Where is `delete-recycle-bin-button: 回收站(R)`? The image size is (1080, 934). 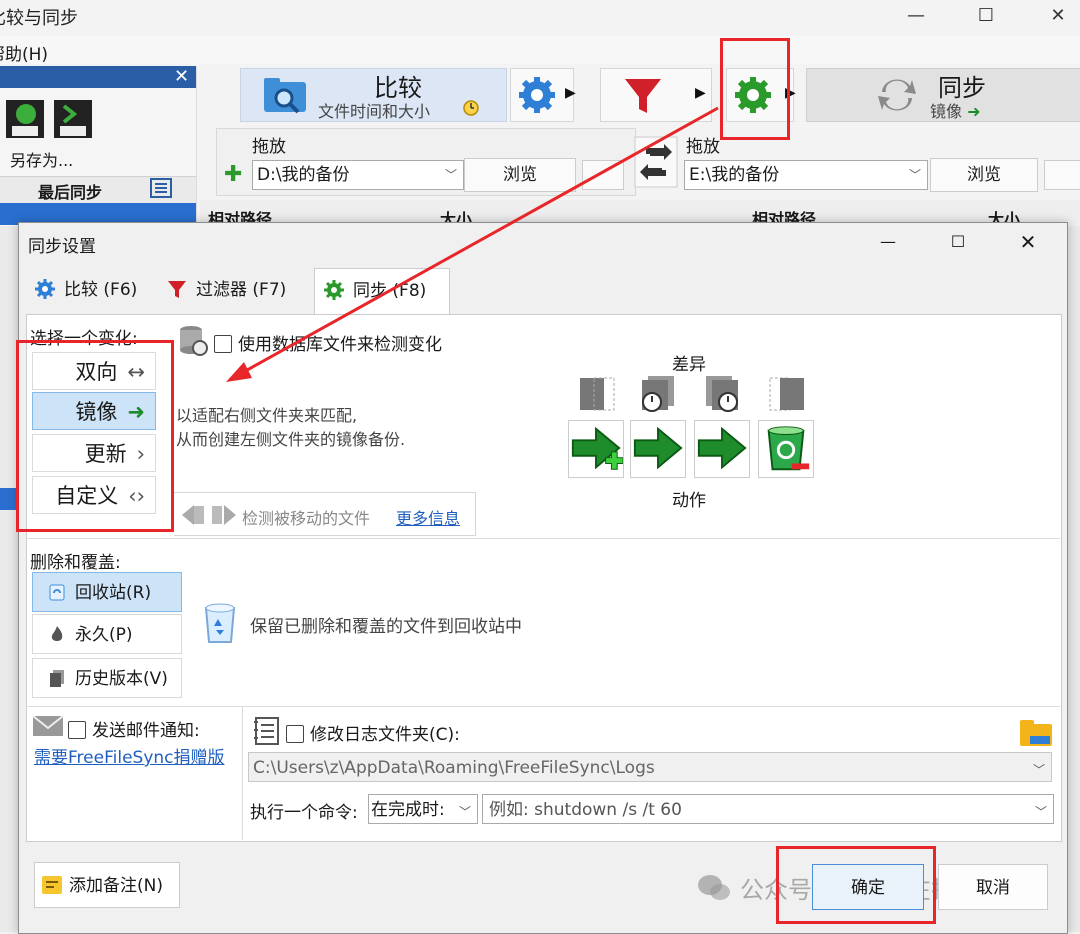 delete-recycle-bin-button: 回收站(R) is located at coordinates (107, 592).